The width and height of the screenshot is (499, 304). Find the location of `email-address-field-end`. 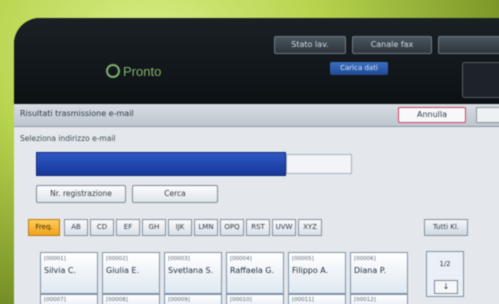

email-address-field-end is located at coordinates (319, 164).